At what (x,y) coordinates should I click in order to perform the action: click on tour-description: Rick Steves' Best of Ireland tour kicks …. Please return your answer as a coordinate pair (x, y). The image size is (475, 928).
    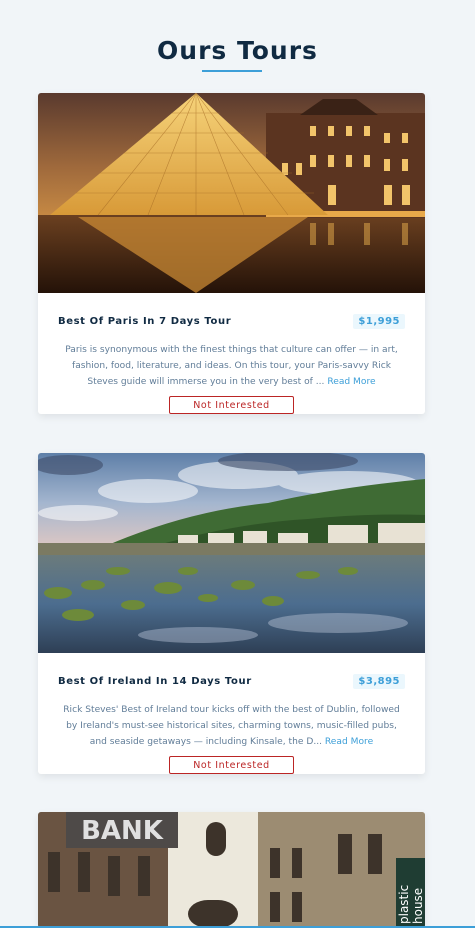
    Looking at the image, I should click on (231, 726).